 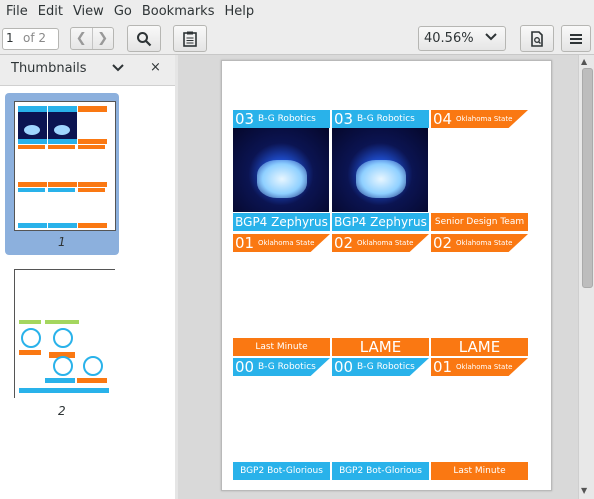 I want to click on previous-page-button: ❮, so click(x=82, y=38).